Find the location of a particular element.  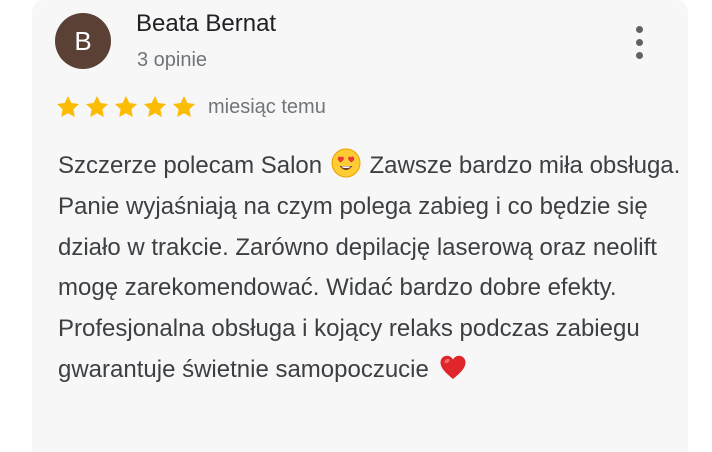

star-rating is located at coordinates (126, 108).